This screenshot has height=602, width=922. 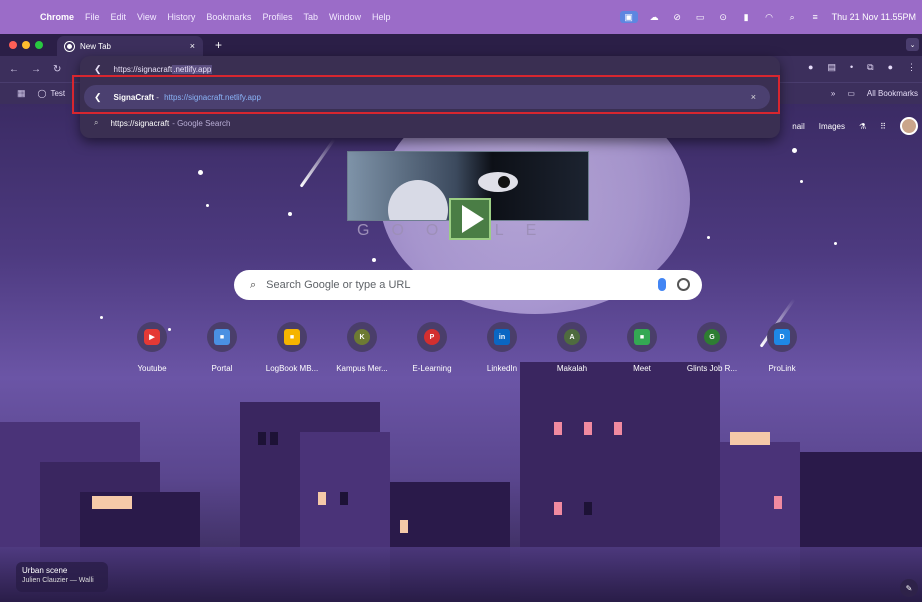 What do you see at coordinates (831, 67) in the screenshot?
I see `extension-icon-2: ▤` at bounding box center [831, 67].